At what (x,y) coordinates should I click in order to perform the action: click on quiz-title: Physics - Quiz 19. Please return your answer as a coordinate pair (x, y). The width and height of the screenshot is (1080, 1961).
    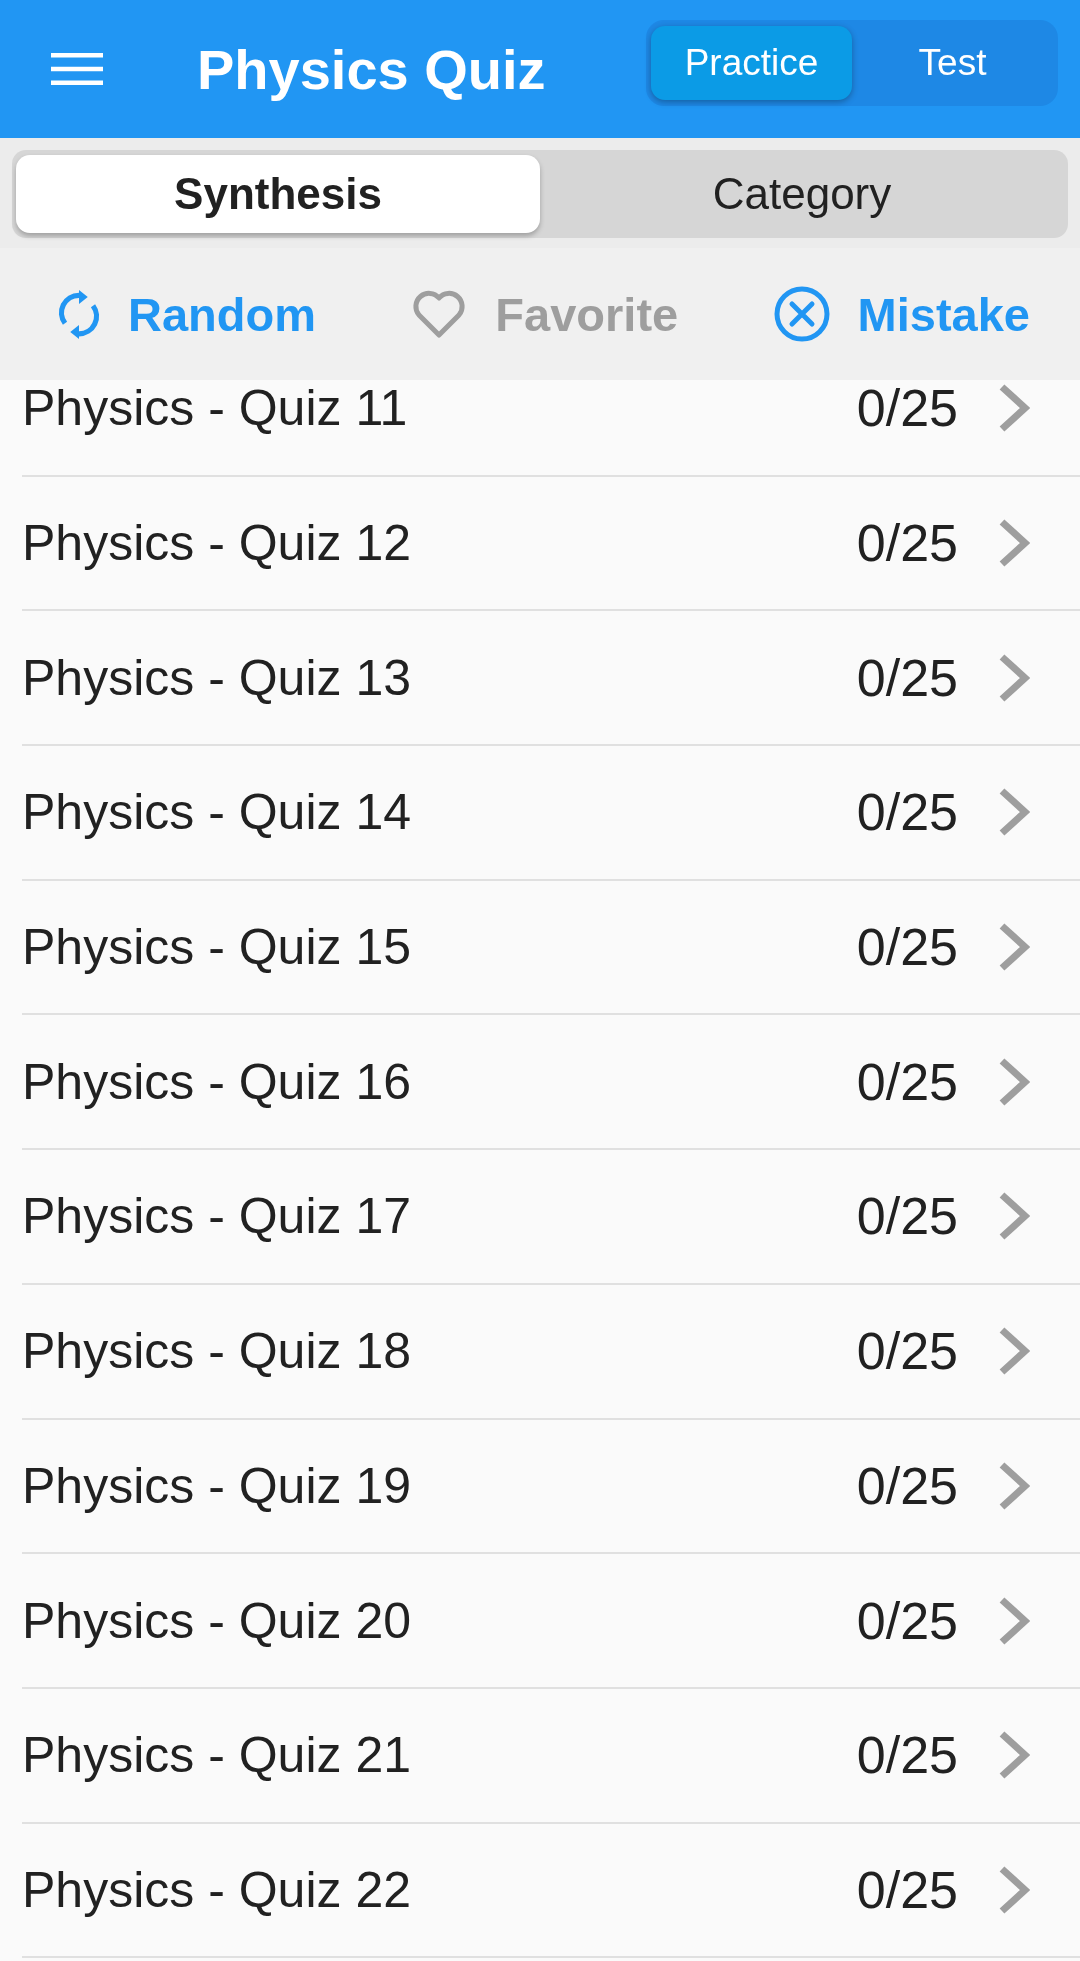
    Looking at the image, I should click on (216, 1485).